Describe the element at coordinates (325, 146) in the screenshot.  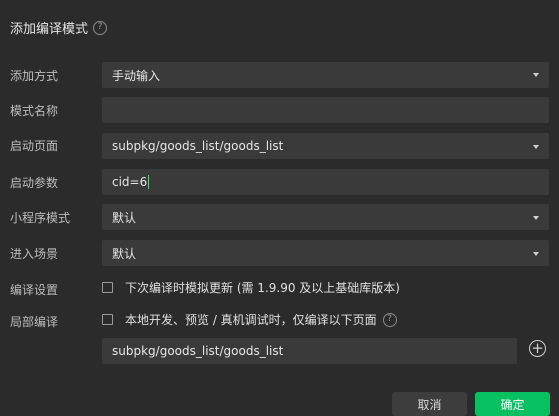
I see `start-page-select: subpkg/goods_list/goods_list` at that location.